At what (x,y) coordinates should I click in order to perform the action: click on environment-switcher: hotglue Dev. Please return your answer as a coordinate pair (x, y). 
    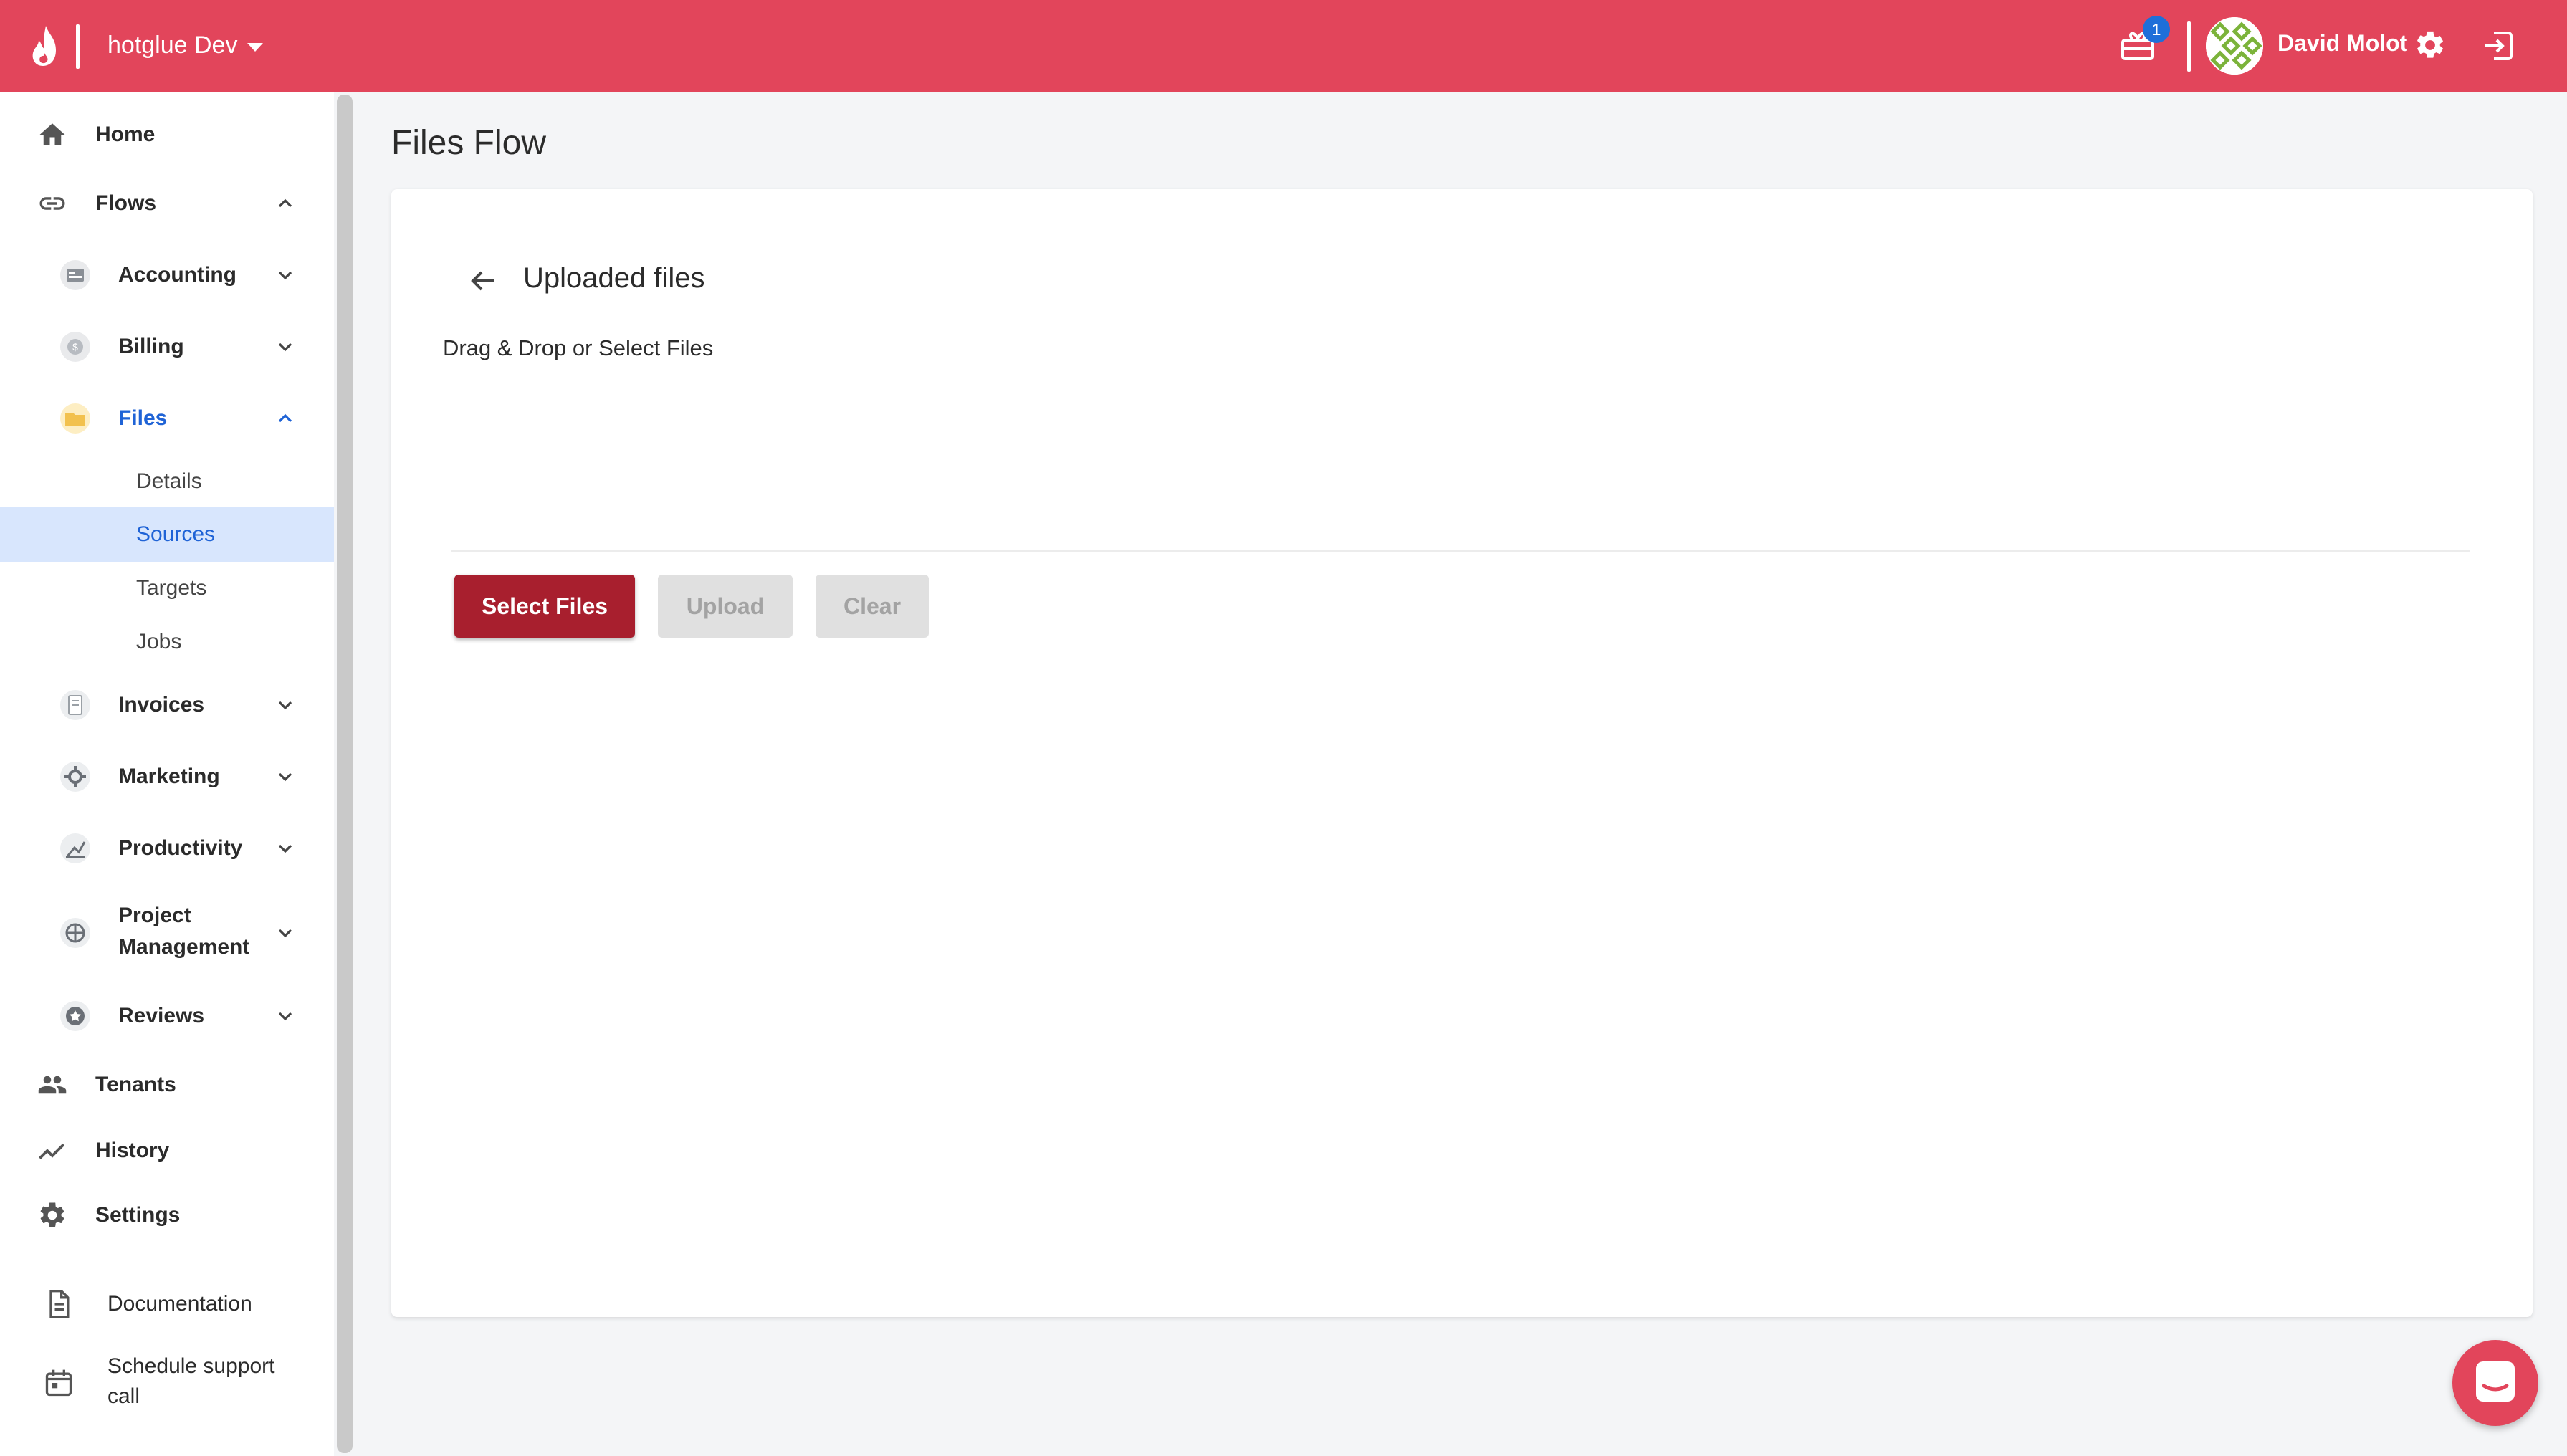
    Looking at the image, I should click on (185, 45).